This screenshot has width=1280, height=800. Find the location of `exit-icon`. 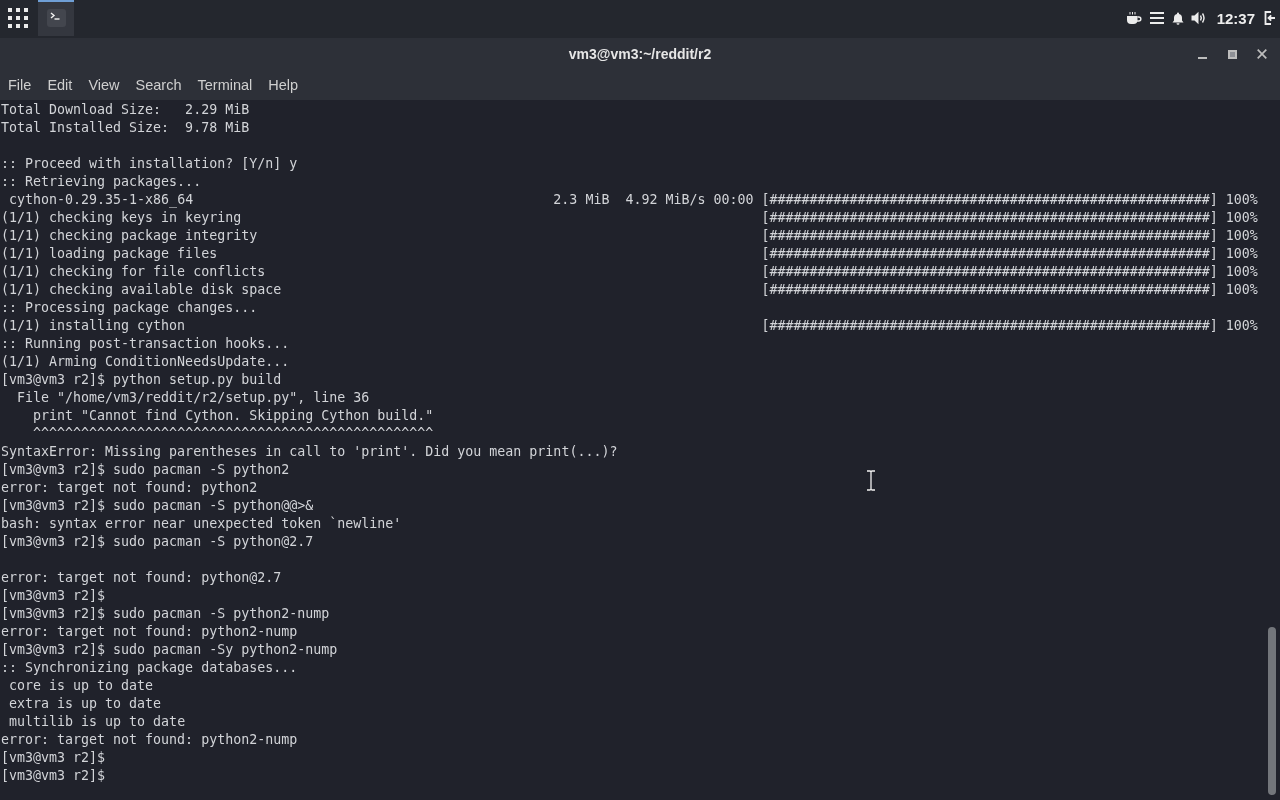

exit-icon is located at coordinates (1270, 18).